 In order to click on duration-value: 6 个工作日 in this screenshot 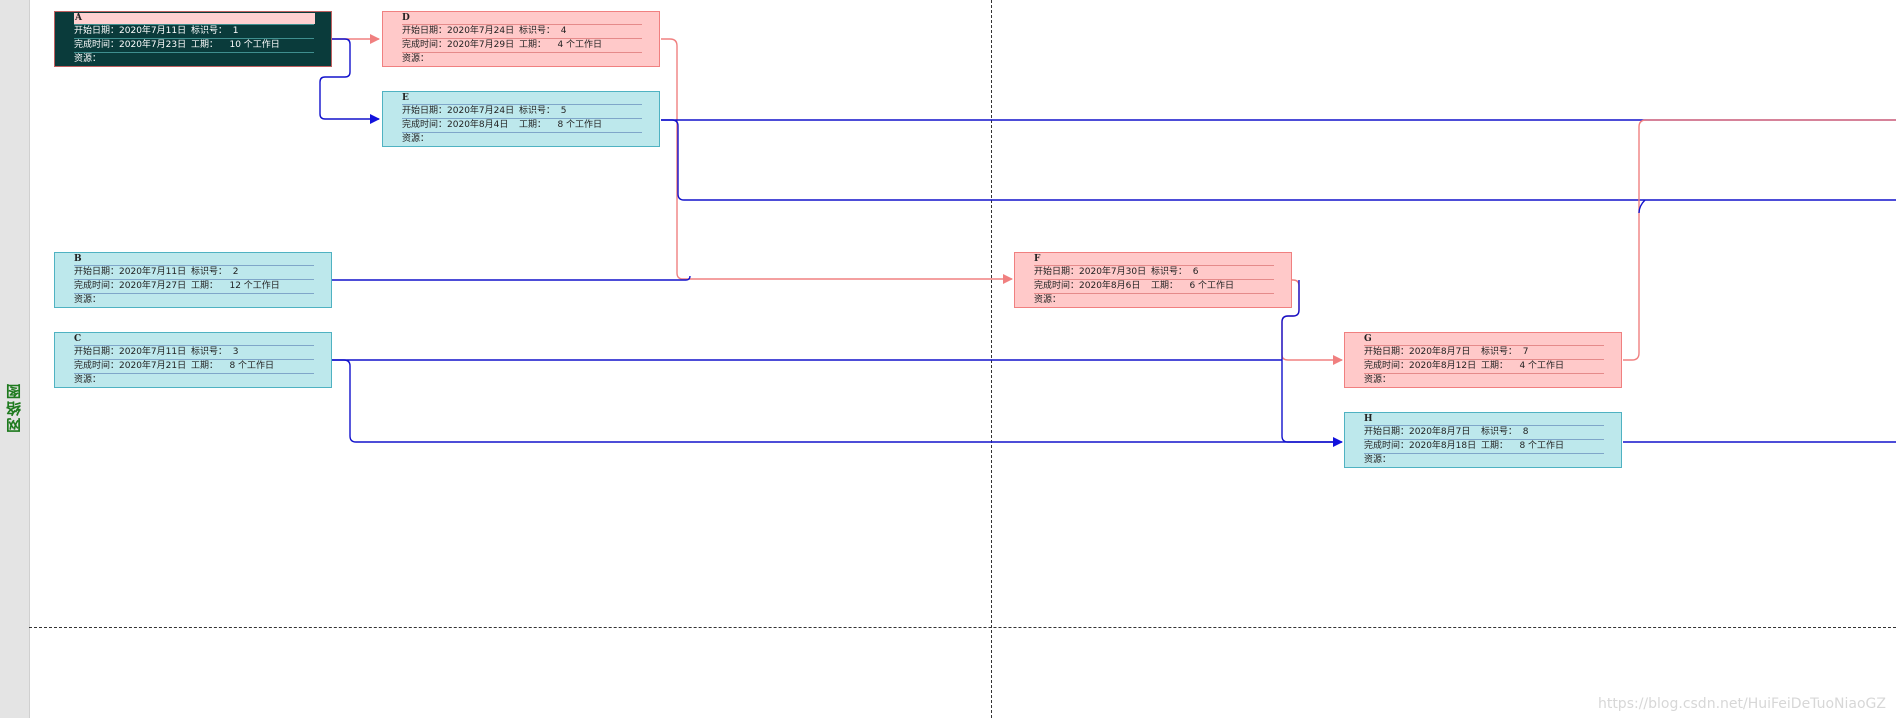, I will do `click(1212, 286)`.